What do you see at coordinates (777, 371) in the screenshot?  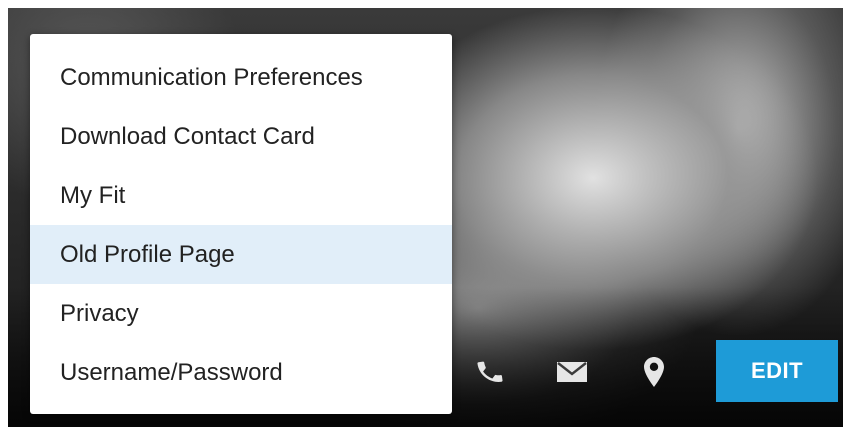 I see `edit-button: EDIT` at bounding box center [777, 371].